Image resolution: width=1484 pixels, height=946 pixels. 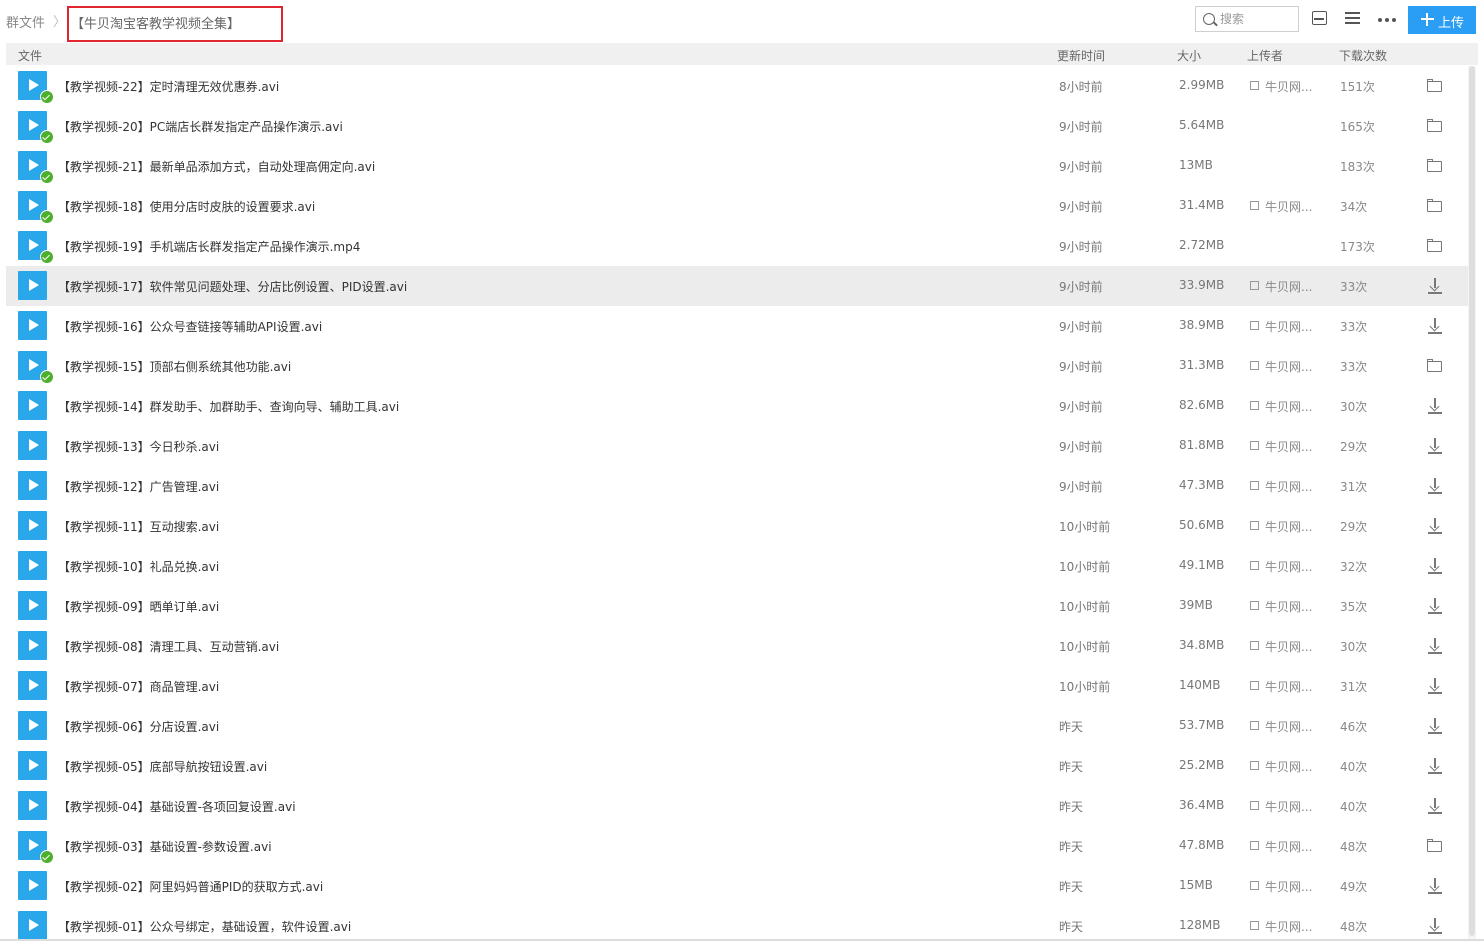 What do you see at coordinates (138, 526) in the screenshot?
I see `file-name: 【教学视频-11】互动搜索.avi` at bounding box center [138, 526].